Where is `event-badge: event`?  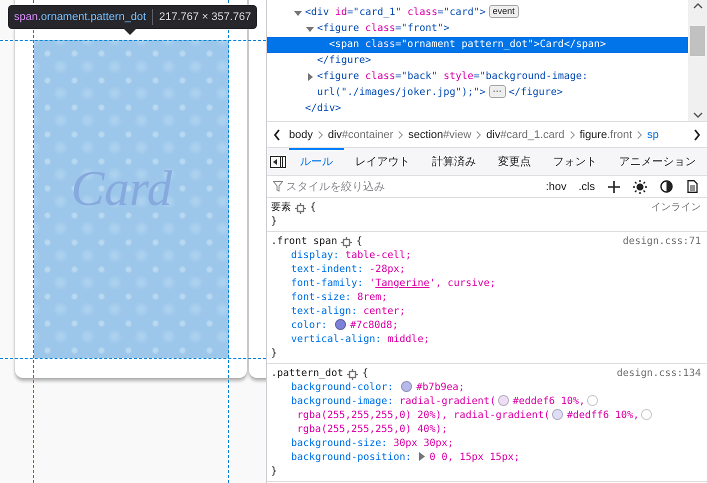 event-badge: event is located at coordinates (503, 11).